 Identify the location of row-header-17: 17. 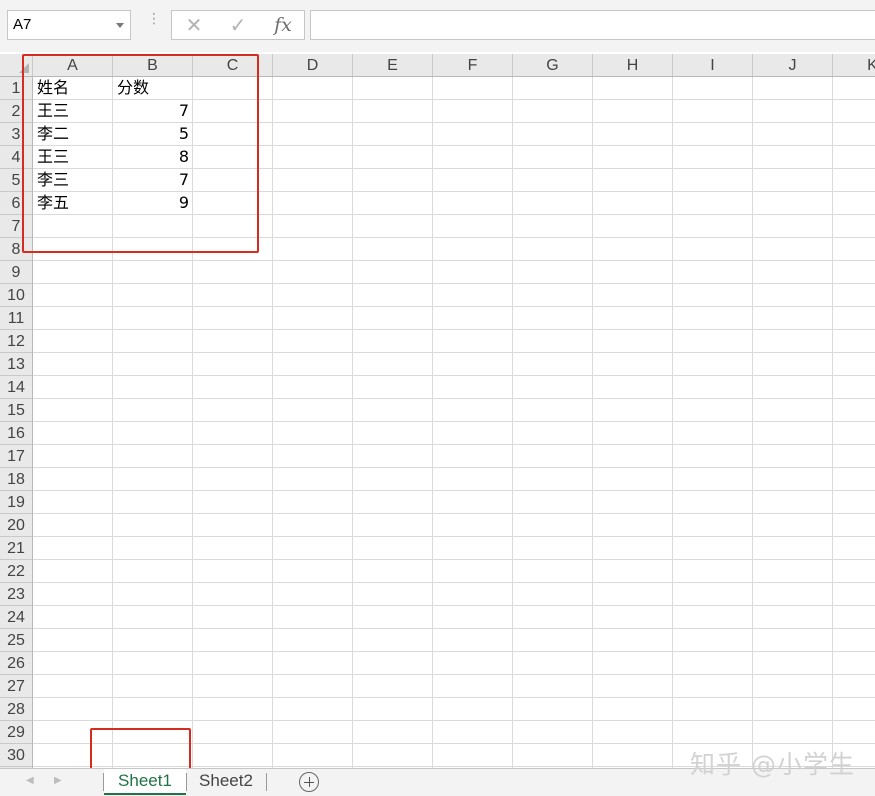
(16, 456).